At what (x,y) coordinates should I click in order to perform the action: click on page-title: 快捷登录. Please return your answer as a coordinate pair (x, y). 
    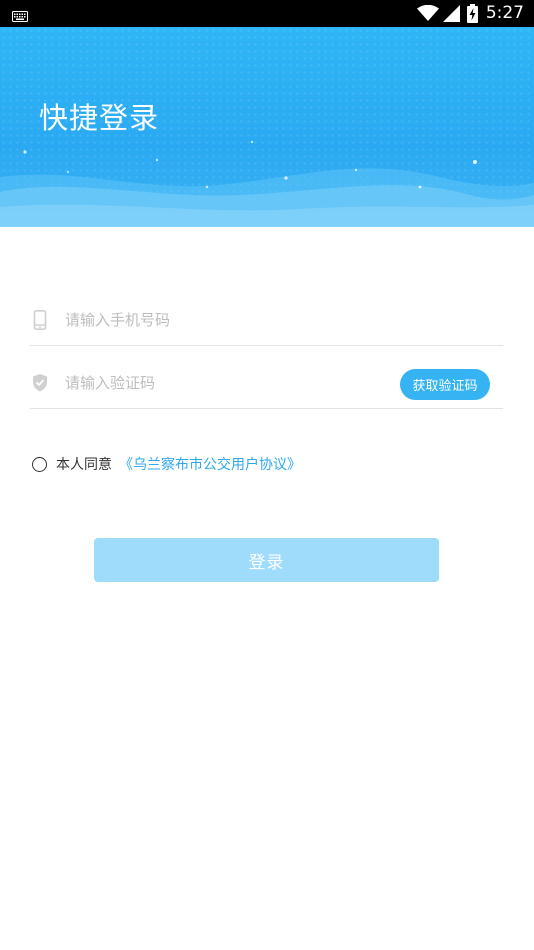
    Looking at the image, I should click on (99, 118).